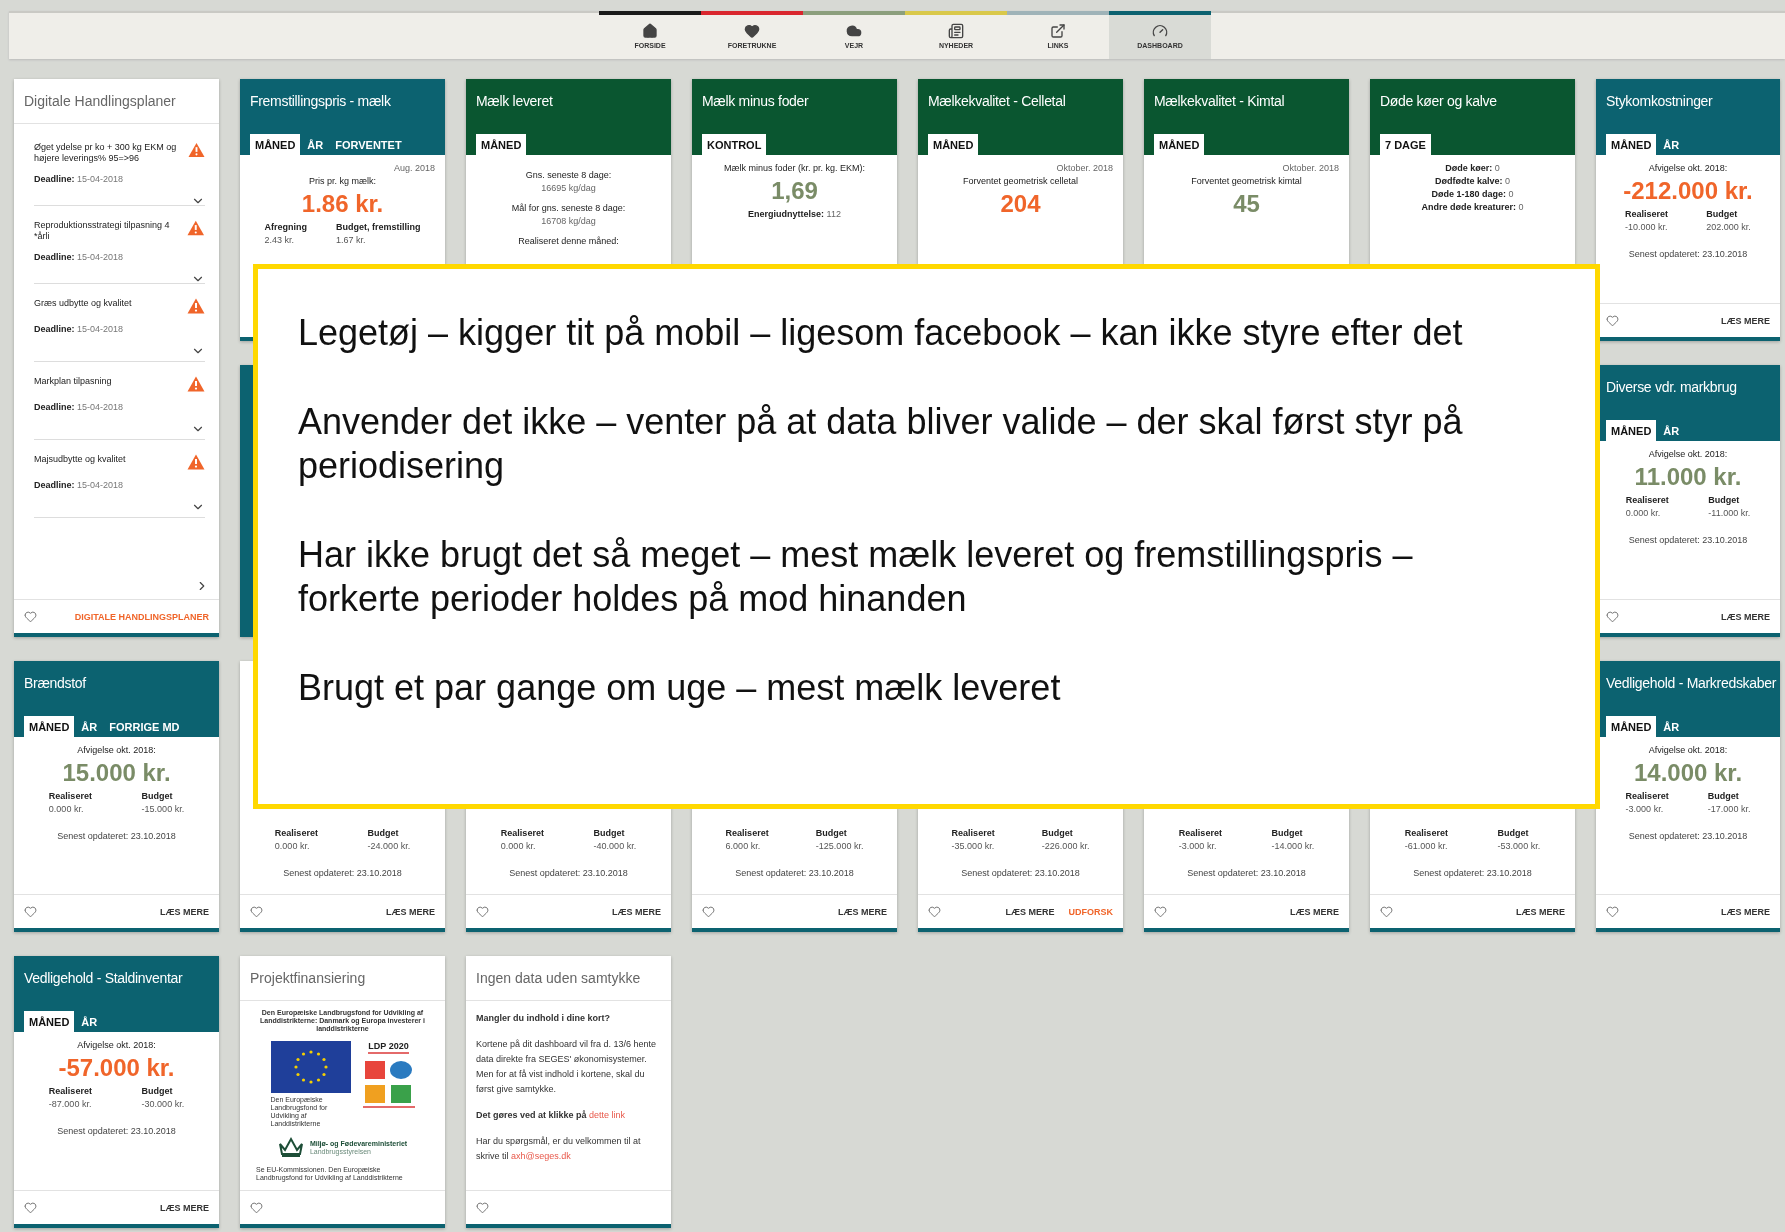 The height and width of the screenshot is (1232, 1785). What do you see at coordinates (388, 1047) in the screenshot?
I see `program-logo-text: LDP 2020` at bounding box center [388, 1047].